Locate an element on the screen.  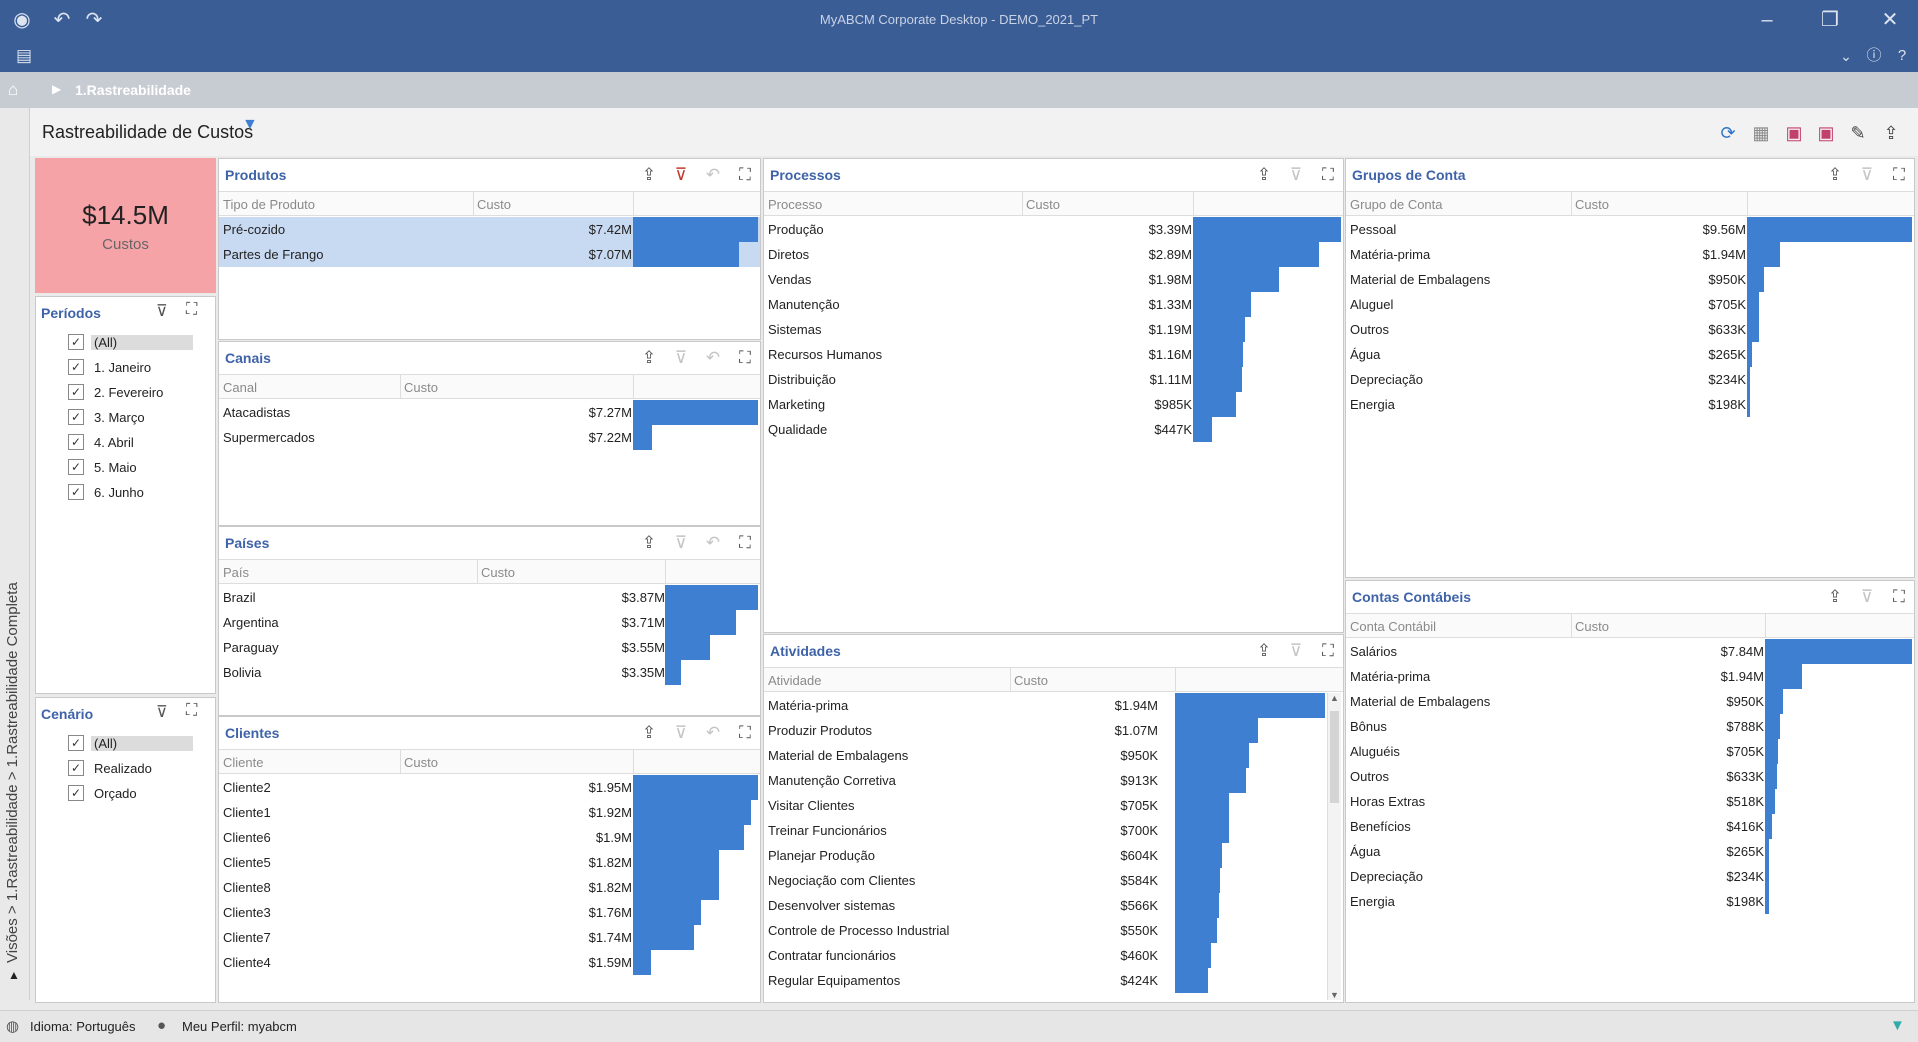
table-row: Cliente1 $1.92M is located at coordinates (489, 812).